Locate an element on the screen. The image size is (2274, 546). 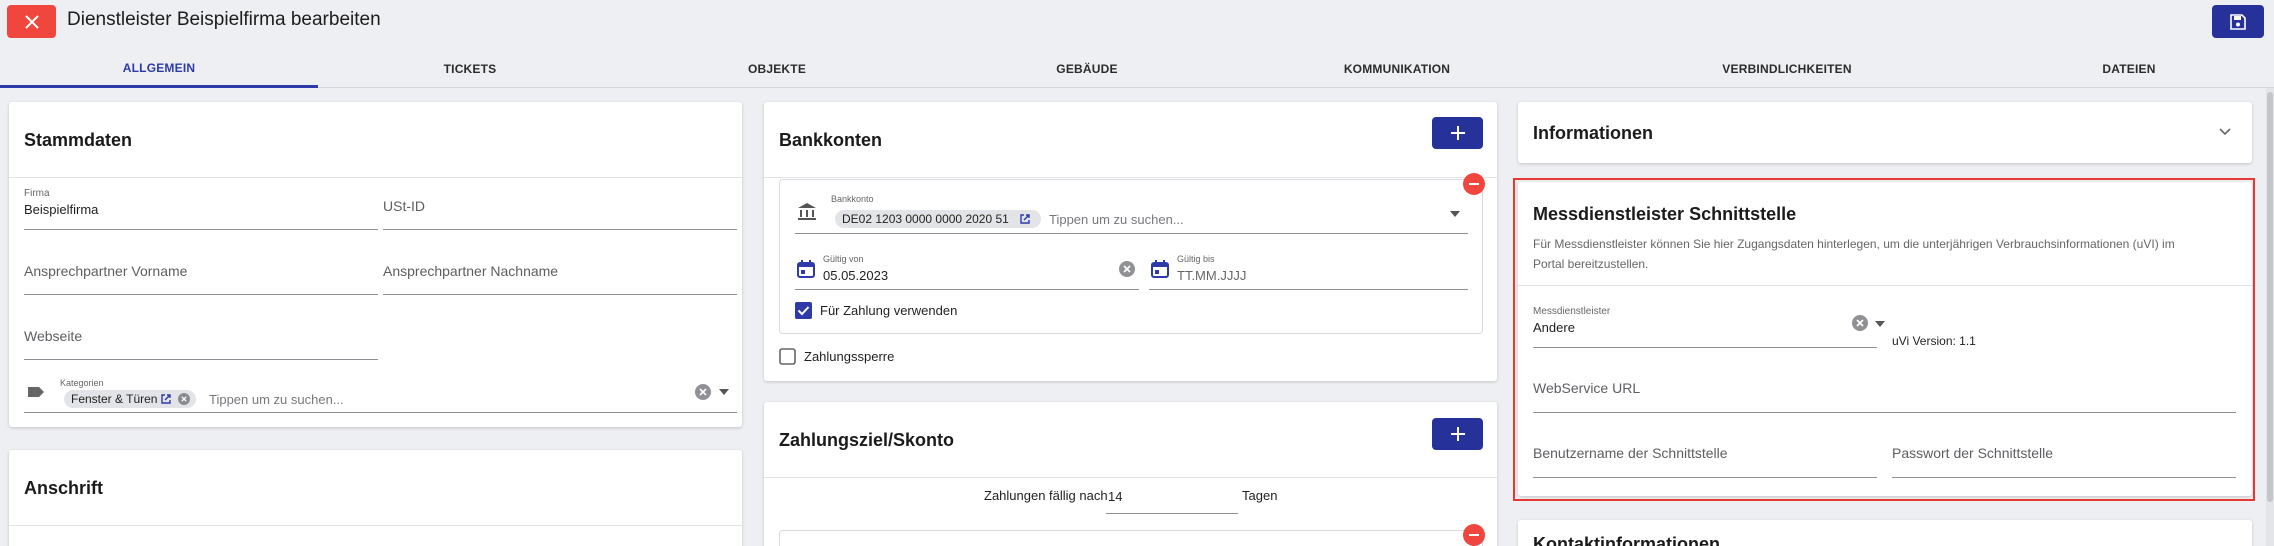
tab-kommunikation: KOMMUNIKATION is located at coordinates (1397, 68).